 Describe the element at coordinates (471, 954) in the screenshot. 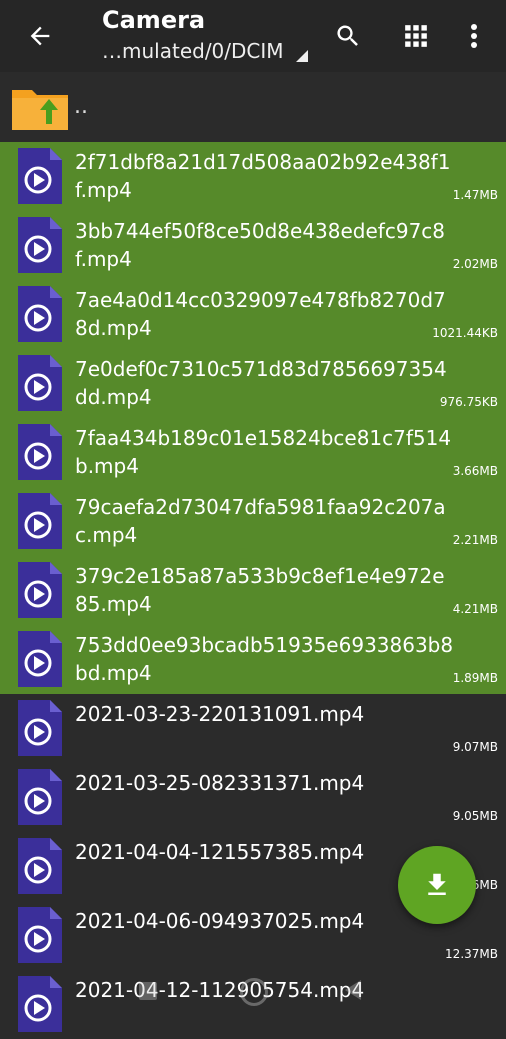

I see `file-size: 12.37MB` at that location.